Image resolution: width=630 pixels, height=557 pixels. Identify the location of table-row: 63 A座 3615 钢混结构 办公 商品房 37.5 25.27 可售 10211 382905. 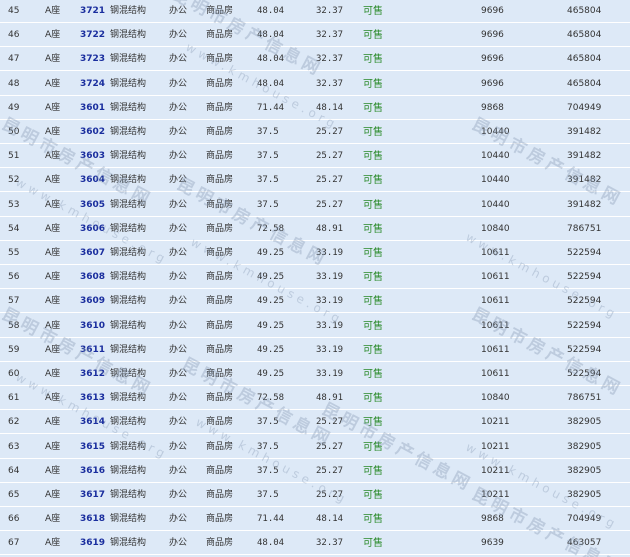
(315, 447).